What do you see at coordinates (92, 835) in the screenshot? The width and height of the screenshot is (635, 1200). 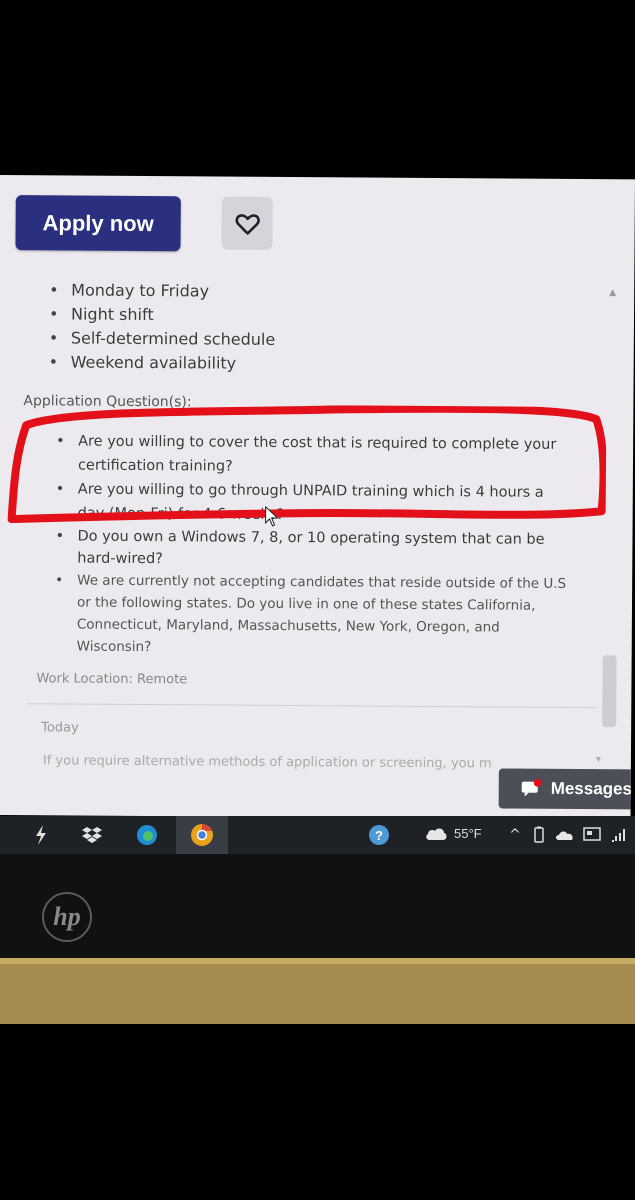 I see `dropbox-icon` at bounding box center [92, 835].